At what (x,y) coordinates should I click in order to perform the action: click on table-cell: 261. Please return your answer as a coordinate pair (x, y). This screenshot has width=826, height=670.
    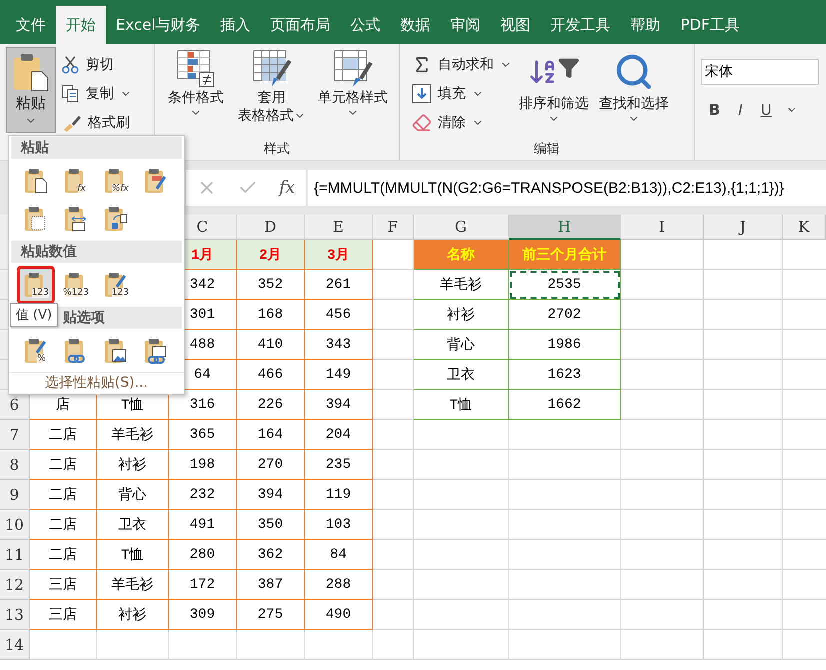
    Looking at the image, I should click on (339, 285).